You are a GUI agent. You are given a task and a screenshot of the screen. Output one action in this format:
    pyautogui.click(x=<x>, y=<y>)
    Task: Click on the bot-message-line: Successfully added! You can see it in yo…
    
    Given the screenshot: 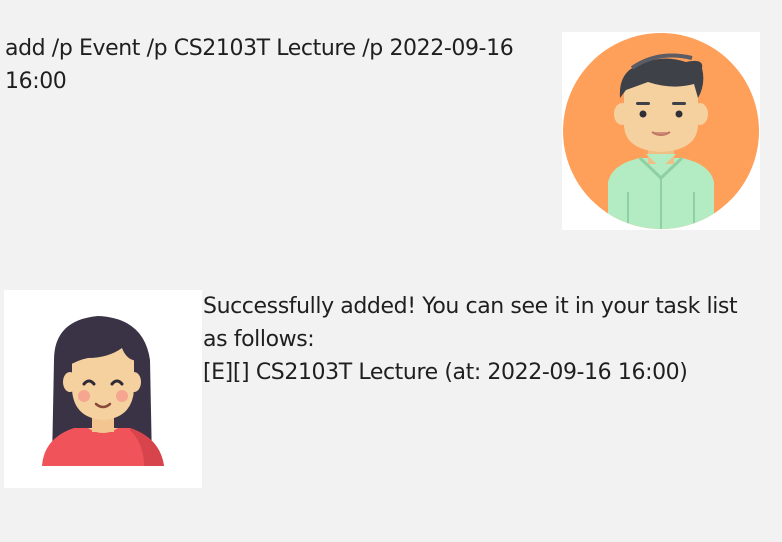 What is the action you would take?
    pyautogui.click(x=470, y=306)
    